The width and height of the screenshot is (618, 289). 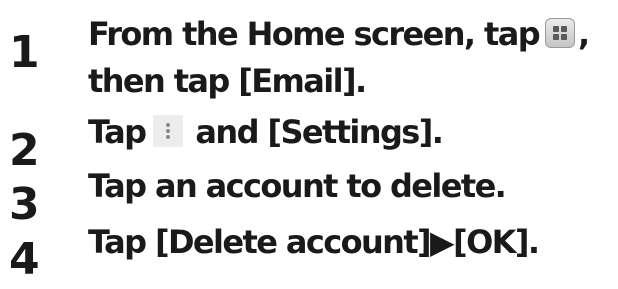 I want to click on step-text-before-icon: Tap, so click(x=117, y=132).